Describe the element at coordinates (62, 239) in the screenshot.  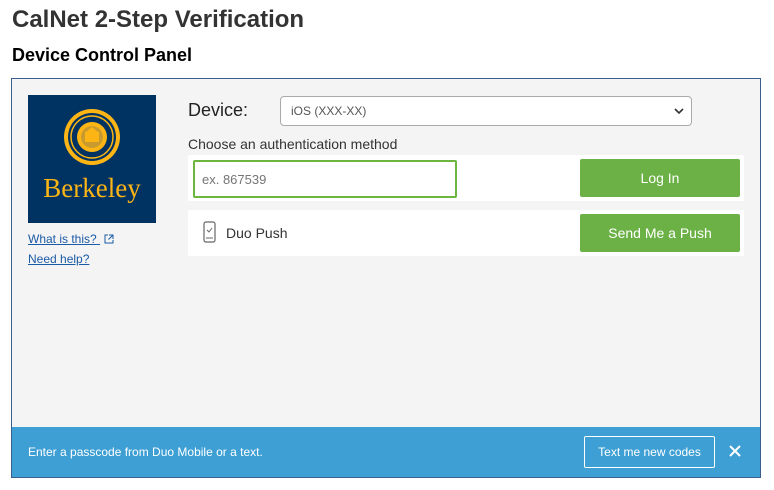
I see `what-is-this-label: What is this?` at that location.